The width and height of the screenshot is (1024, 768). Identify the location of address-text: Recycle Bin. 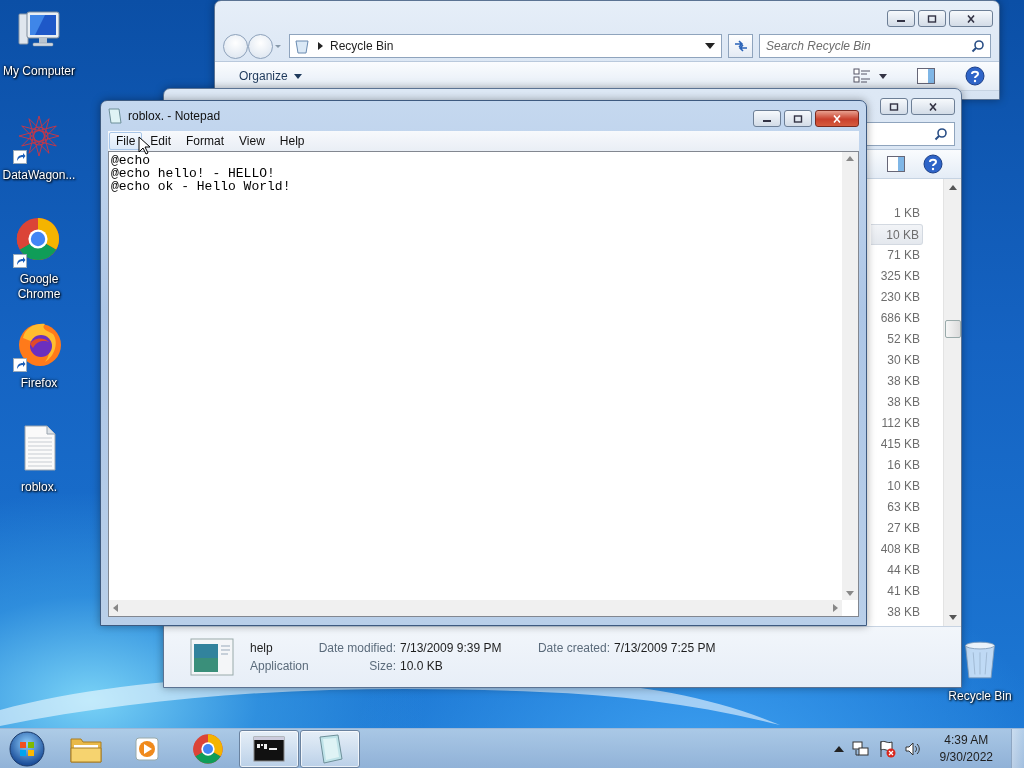
(362, 46).